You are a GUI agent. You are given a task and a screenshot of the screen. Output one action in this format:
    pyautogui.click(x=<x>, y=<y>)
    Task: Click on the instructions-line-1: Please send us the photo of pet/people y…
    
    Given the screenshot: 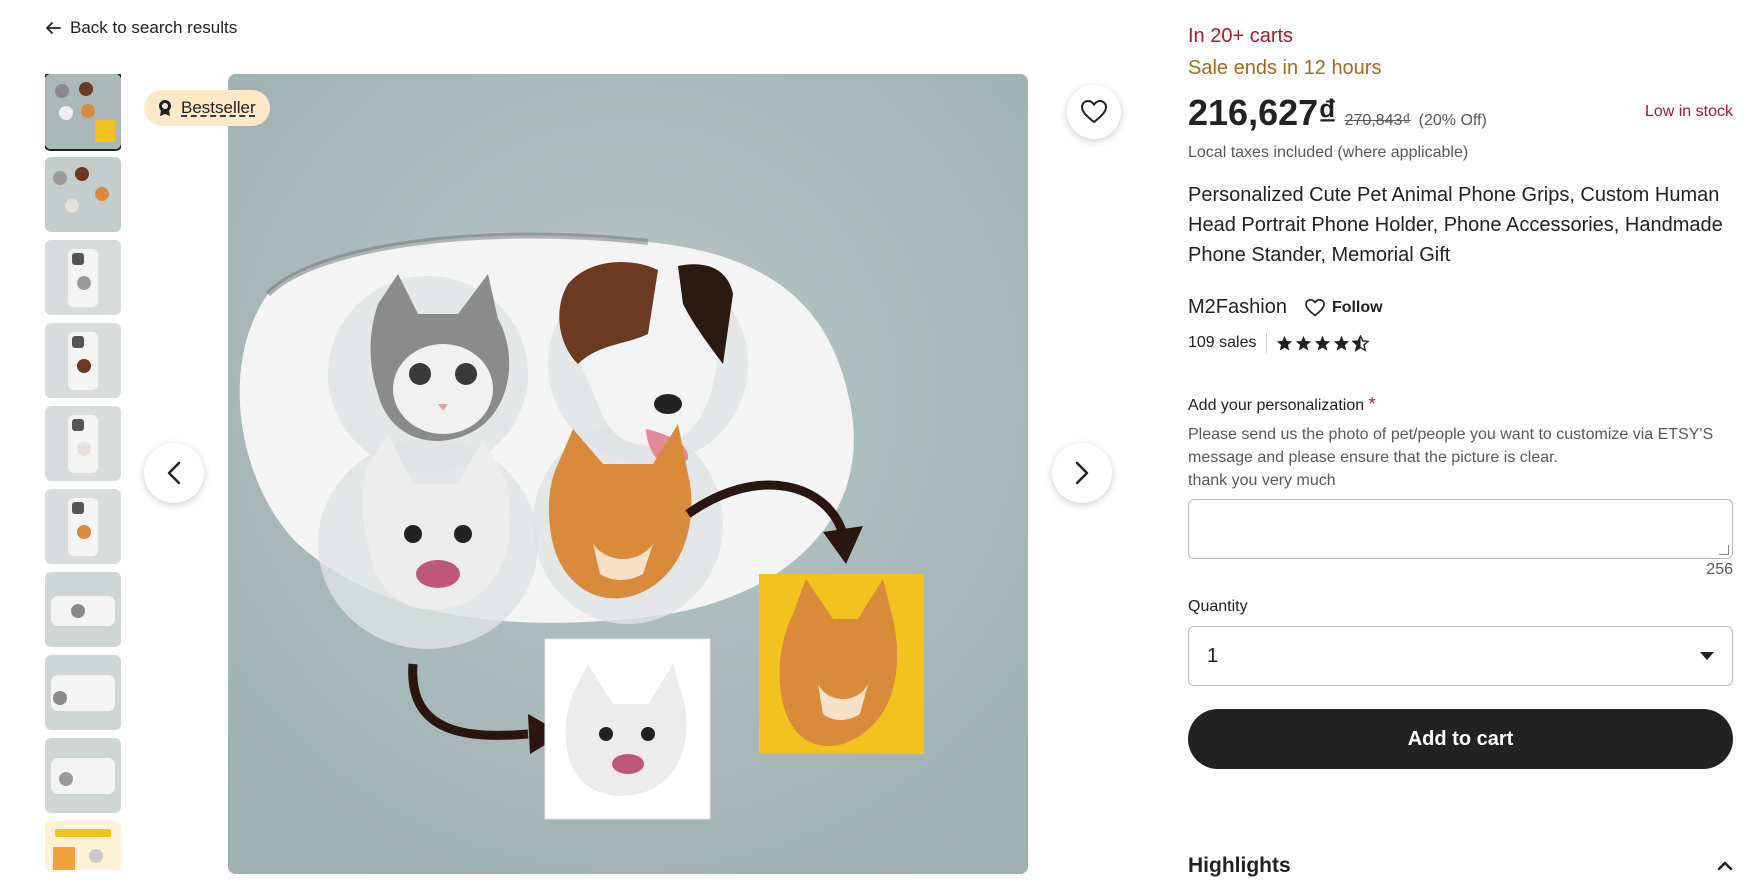 What is the action you would take?
    pyautogui.click(x=1451, y=446)
    